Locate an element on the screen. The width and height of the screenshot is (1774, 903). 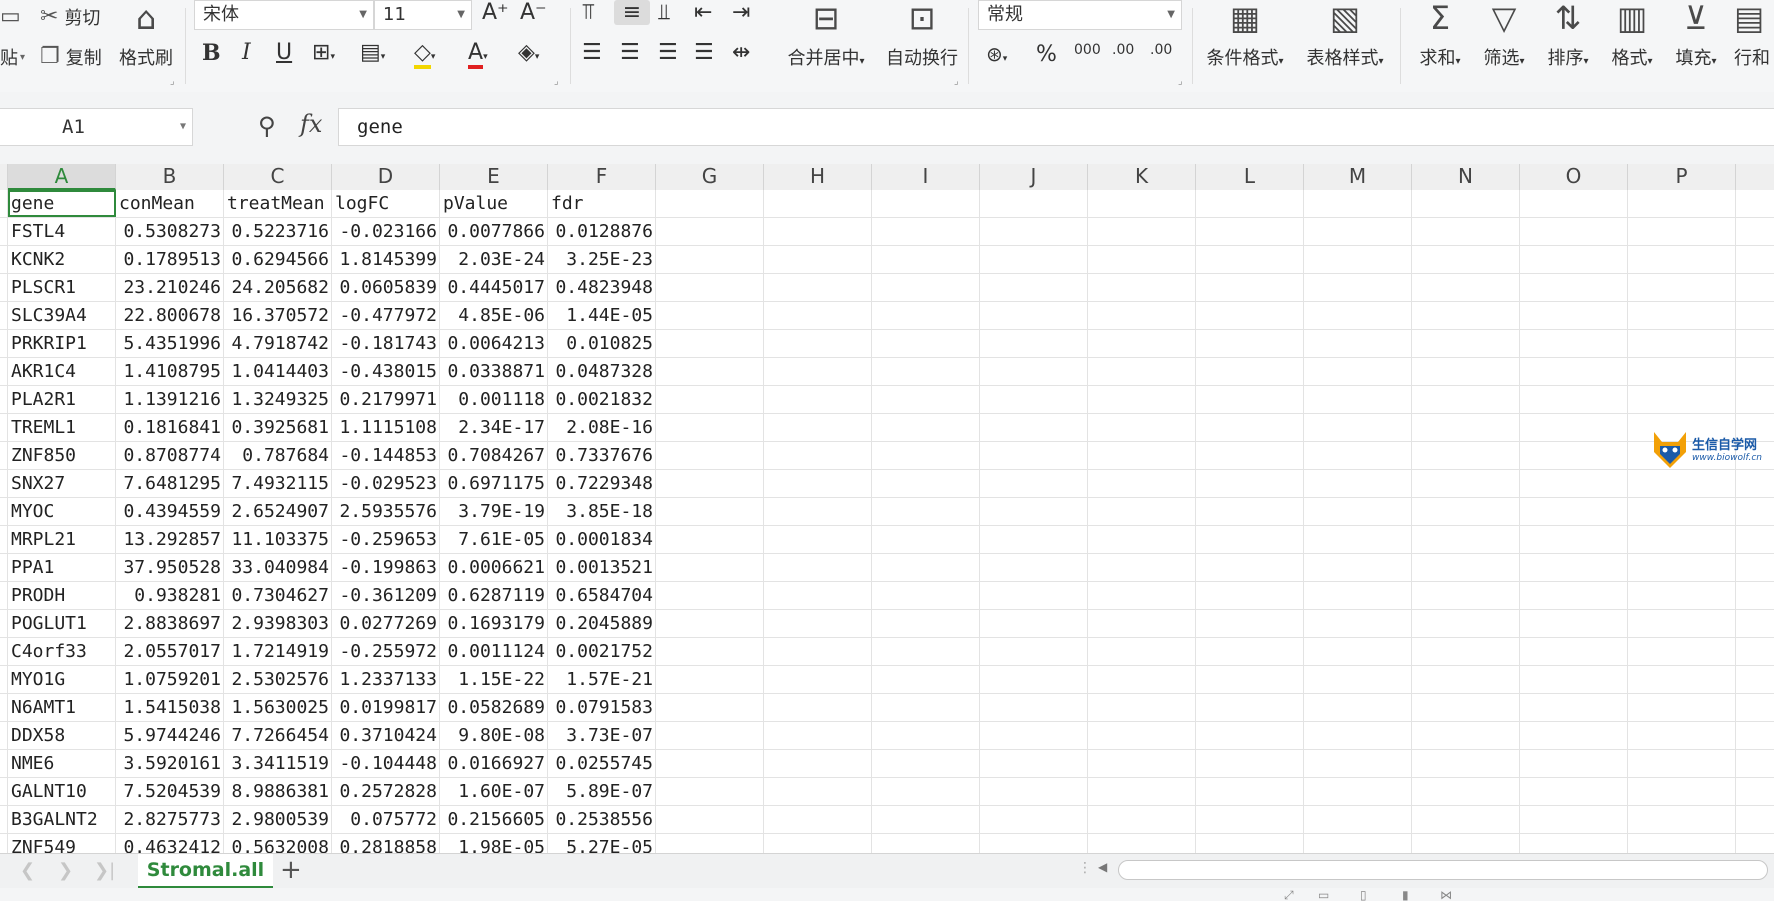
page-break-icon: ▮ is located at coordinates (1405, 895).